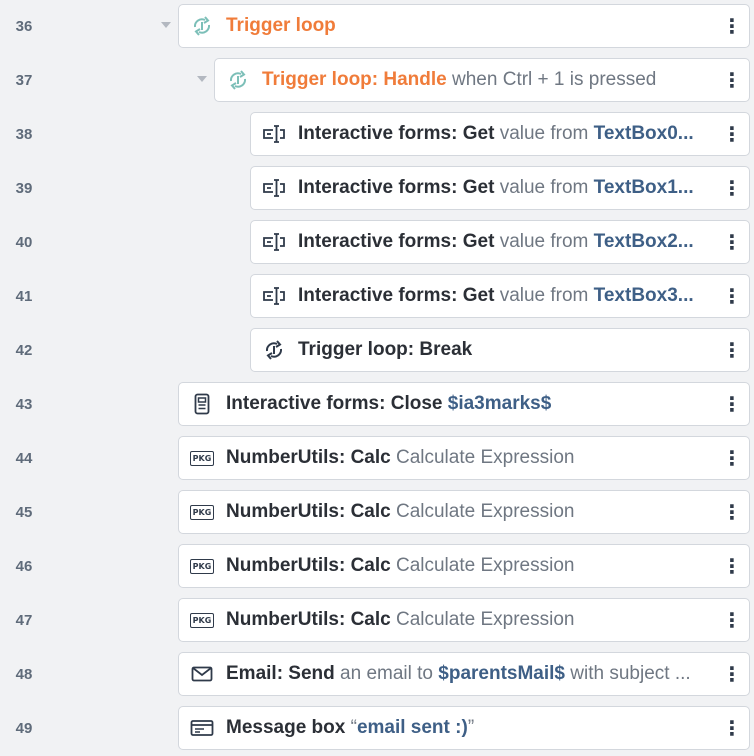  Describe the element at coordinates (499, 403) in the screenshot. I see `variable-token: $ia3marks$` at that location.